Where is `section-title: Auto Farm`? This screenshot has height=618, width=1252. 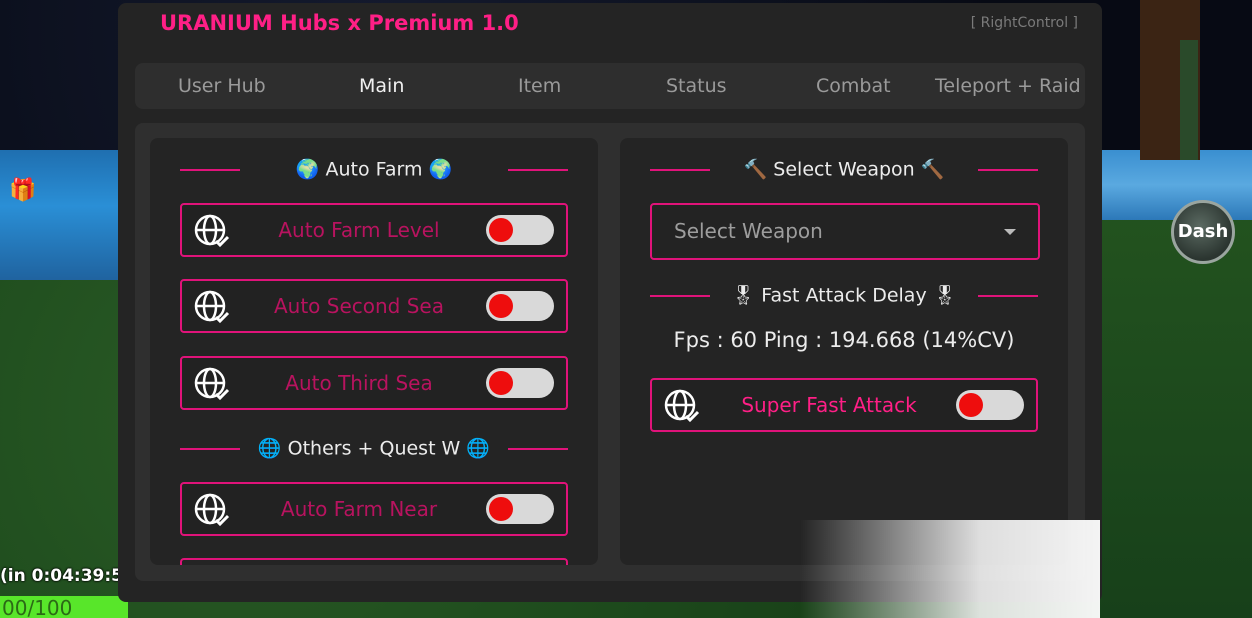
section-title: Auto Farm is located at coordinates (374, 169).